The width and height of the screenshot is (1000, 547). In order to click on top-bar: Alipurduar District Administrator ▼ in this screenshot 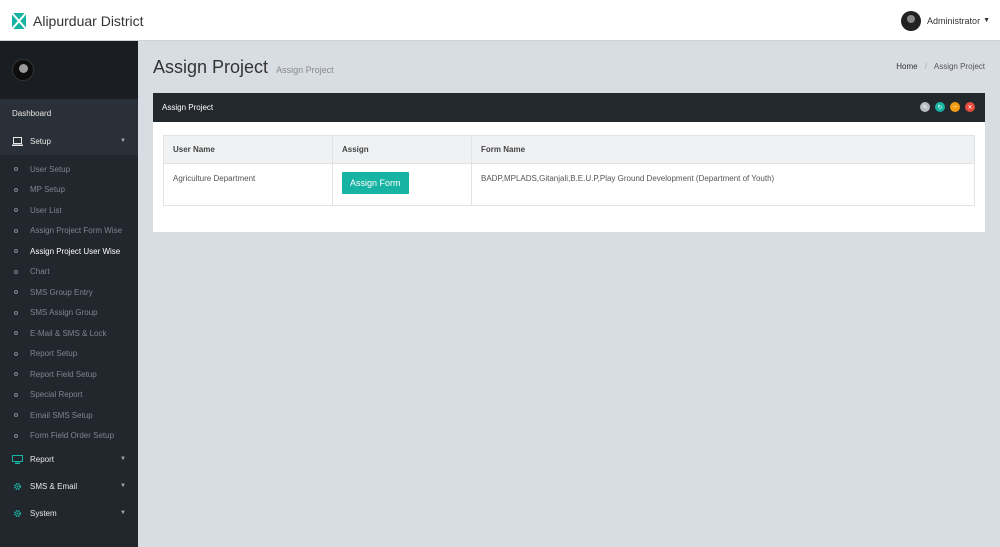, I will do `click(500, 20)`.